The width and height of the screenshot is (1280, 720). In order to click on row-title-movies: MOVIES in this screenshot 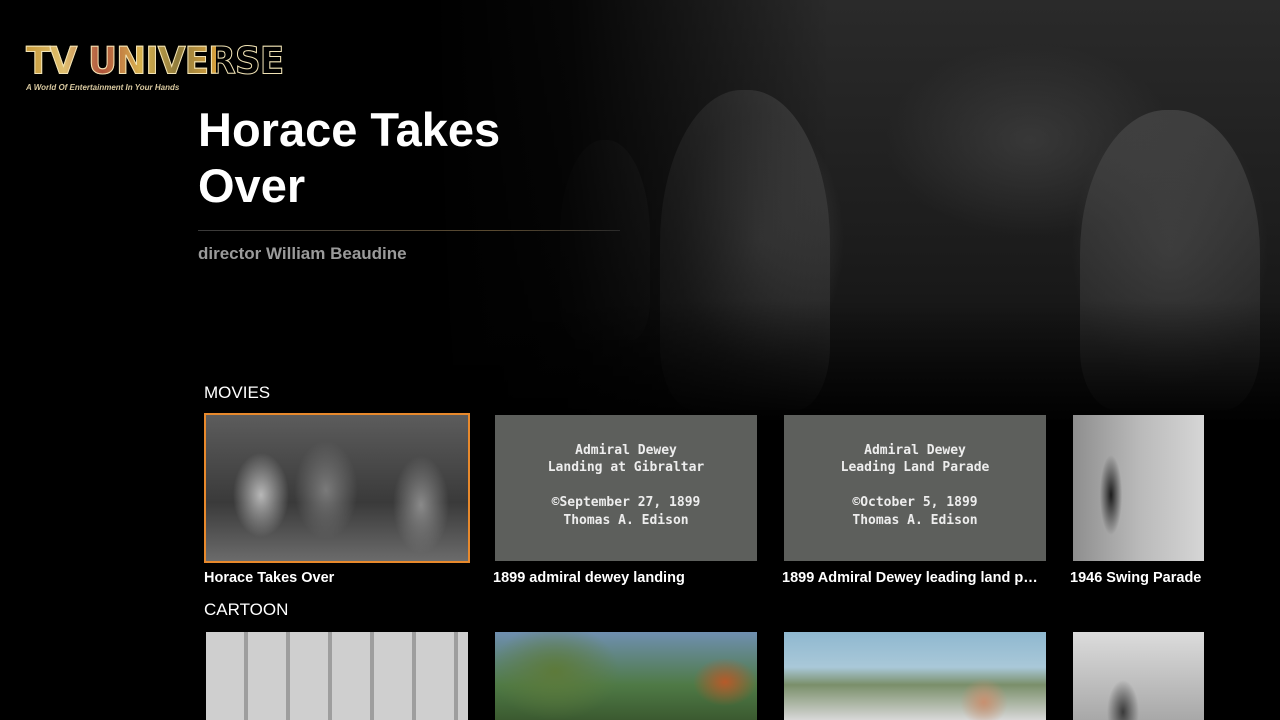, I will do `click(237, 392)`.